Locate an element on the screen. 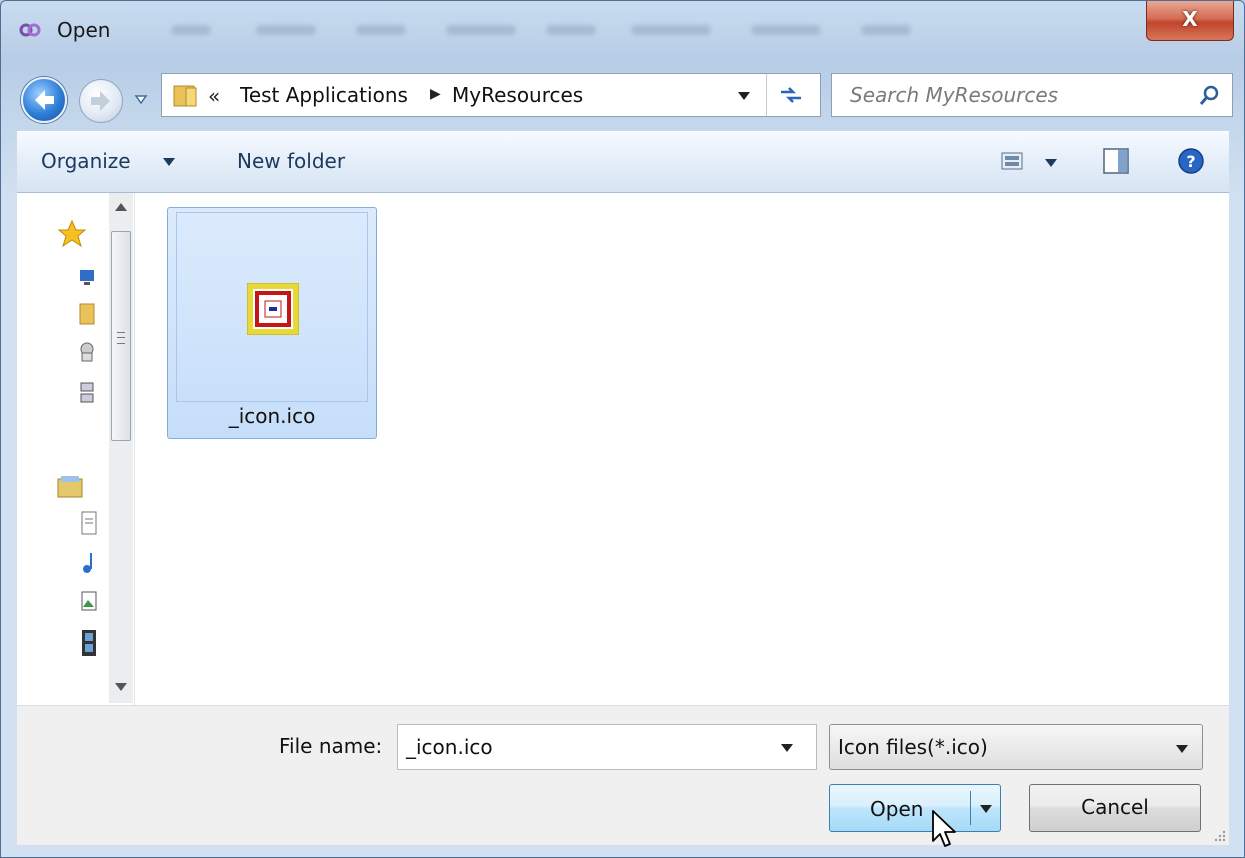  organize-dropdown-icon is located at coordinates (169, 162).